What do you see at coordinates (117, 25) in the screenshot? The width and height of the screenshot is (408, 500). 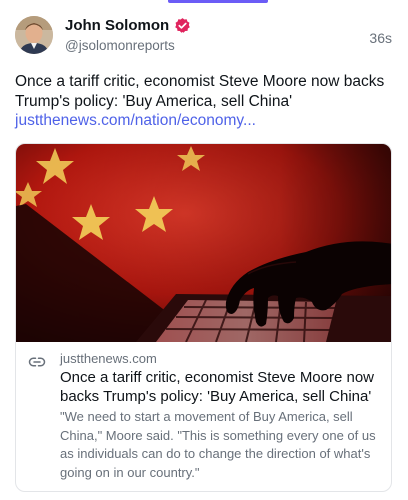 I see `author-name: John Solomon` at bounding box center [117, 25].